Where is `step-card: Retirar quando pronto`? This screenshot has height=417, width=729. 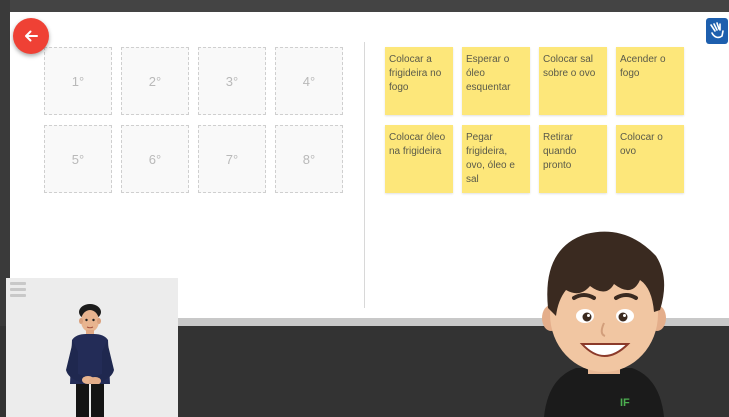 step-card: Retirar quando pronto is located at coordinates (573, 159).